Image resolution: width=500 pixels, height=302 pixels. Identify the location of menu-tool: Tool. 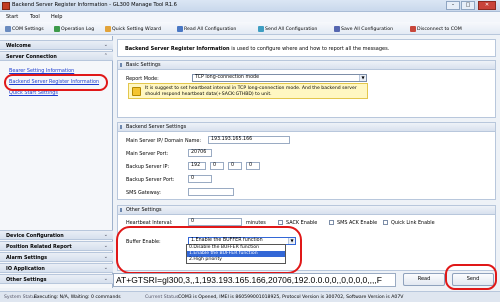
(35, 17).